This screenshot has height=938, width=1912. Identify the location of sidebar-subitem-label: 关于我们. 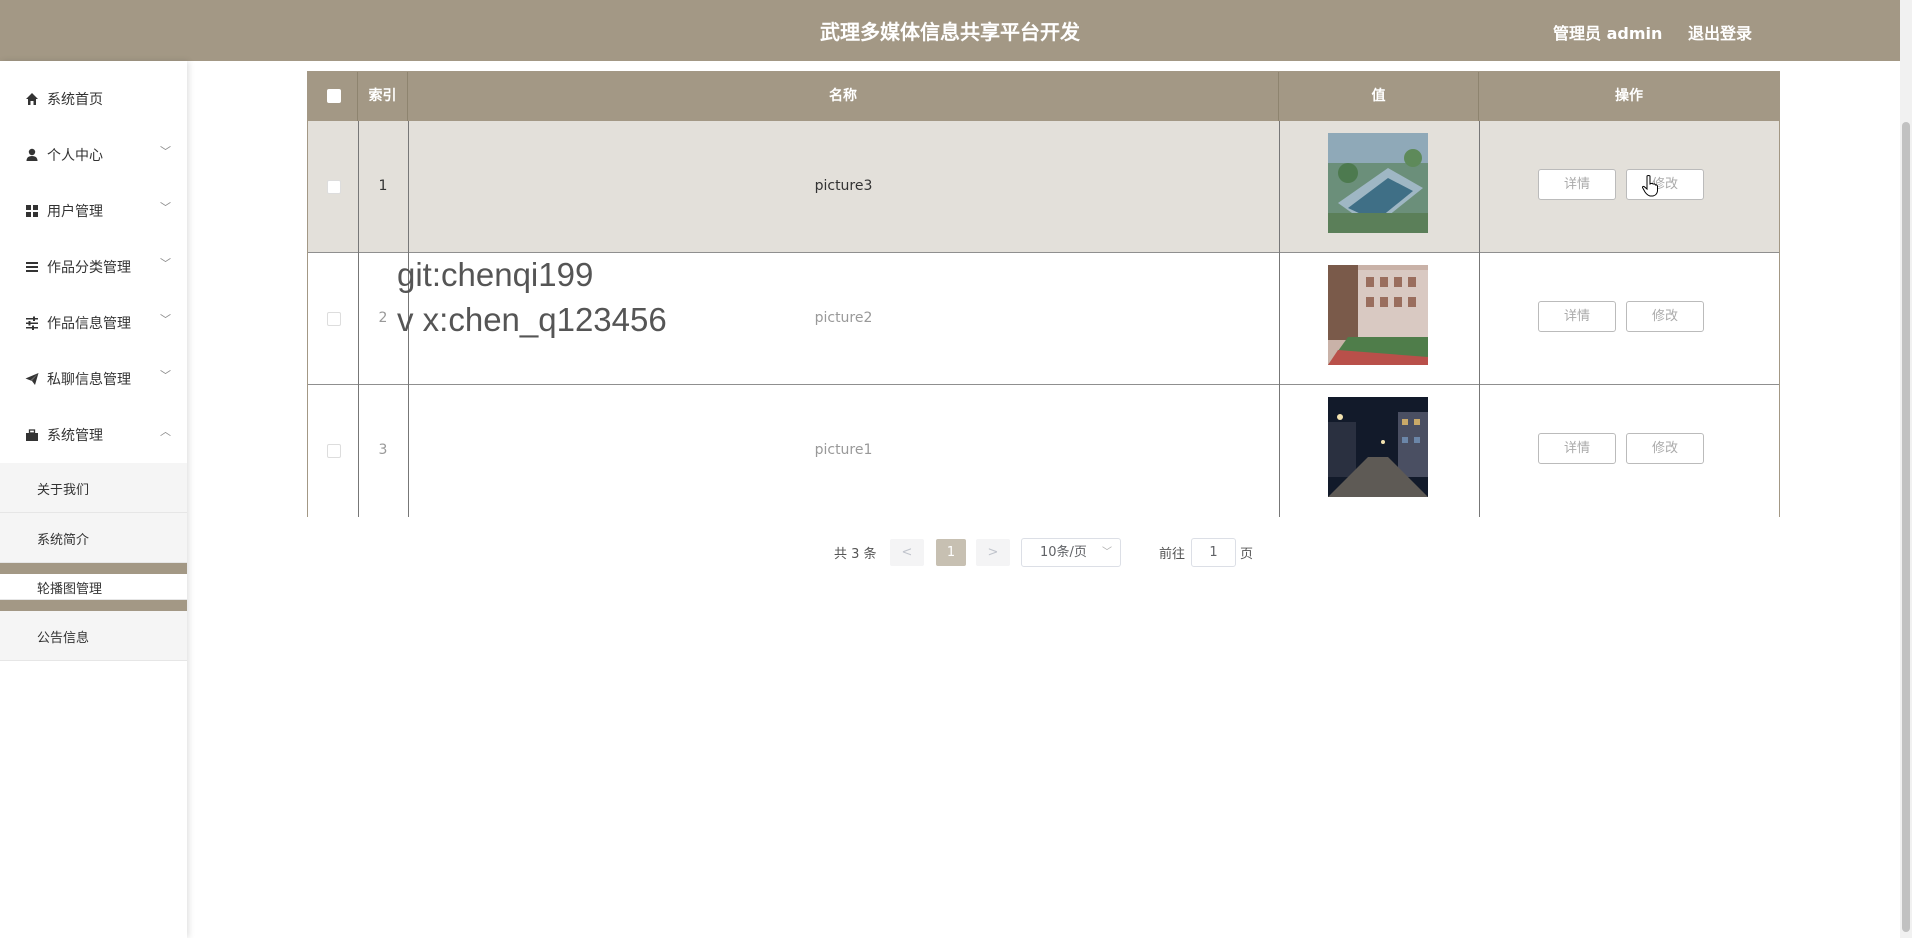
(63, 490).